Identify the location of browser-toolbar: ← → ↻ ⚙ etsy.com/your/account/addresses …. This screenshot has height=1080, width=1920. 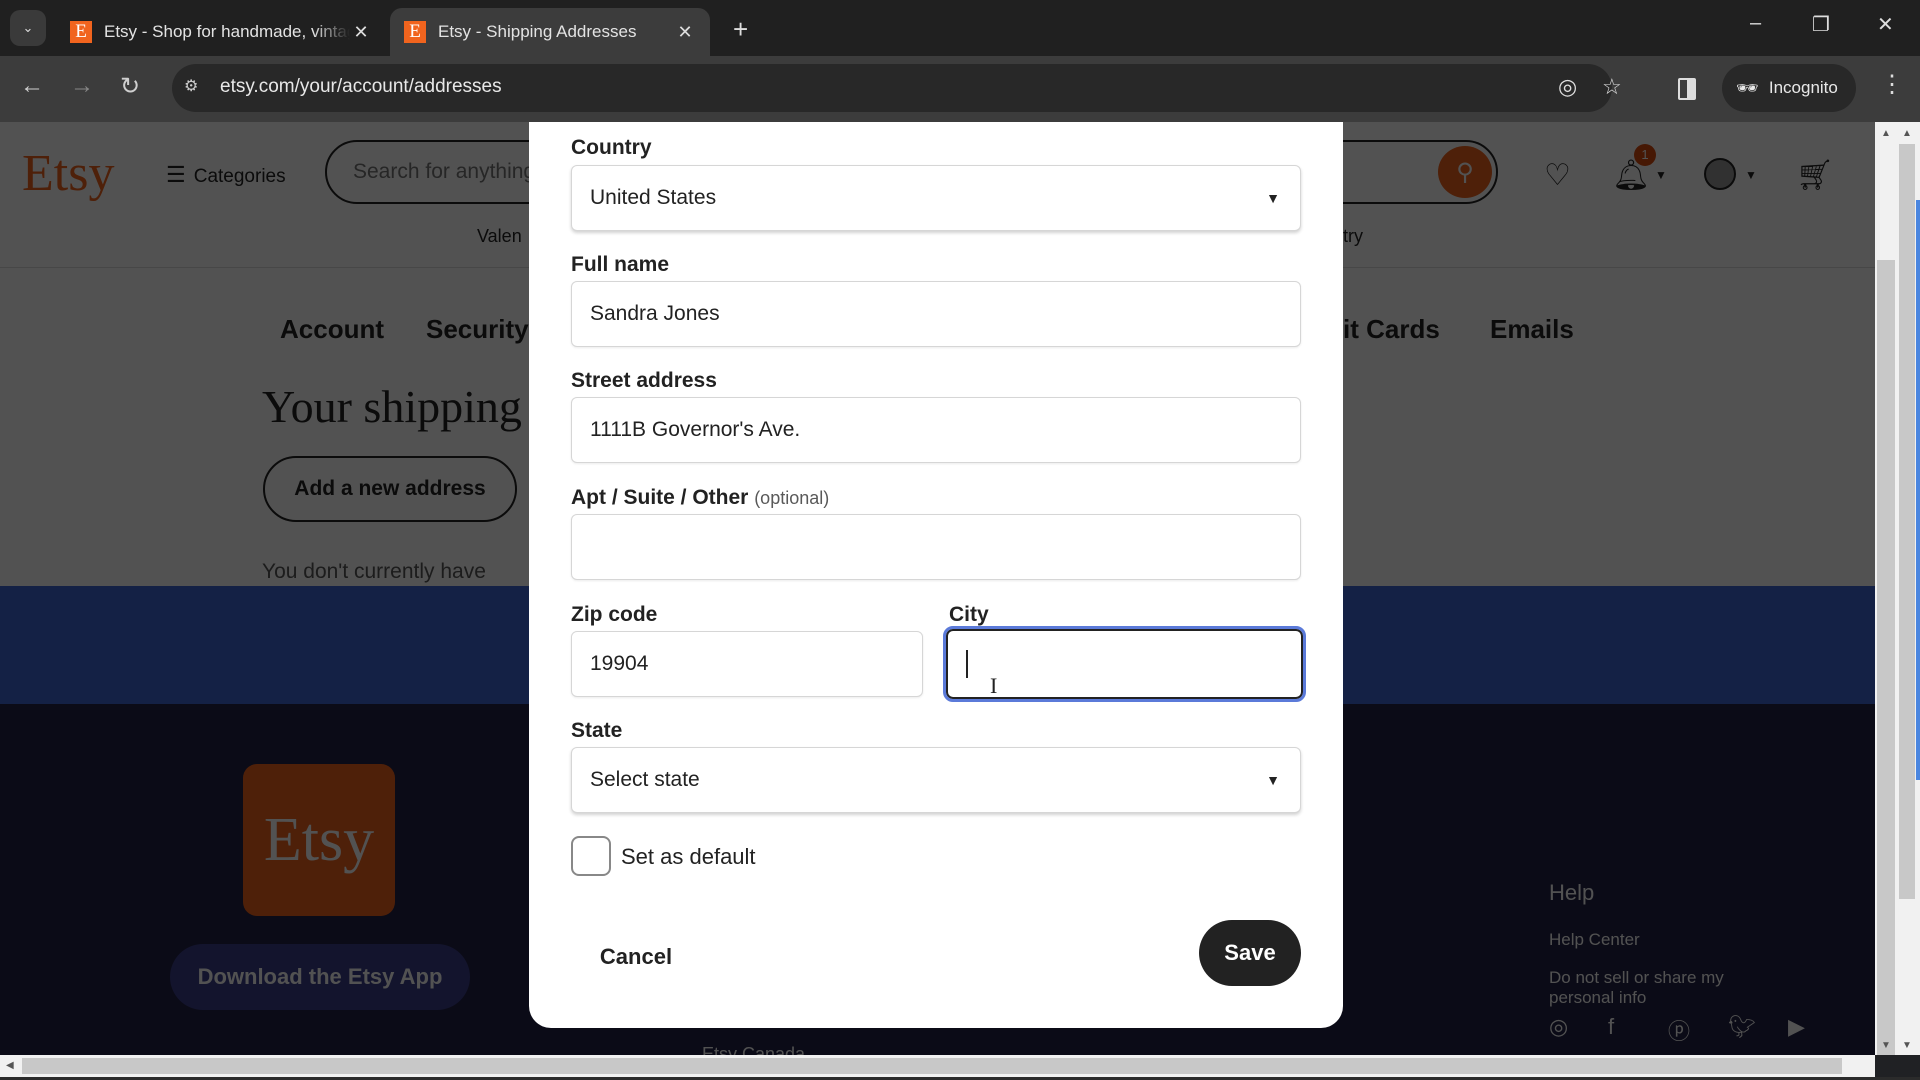
(960, 89).